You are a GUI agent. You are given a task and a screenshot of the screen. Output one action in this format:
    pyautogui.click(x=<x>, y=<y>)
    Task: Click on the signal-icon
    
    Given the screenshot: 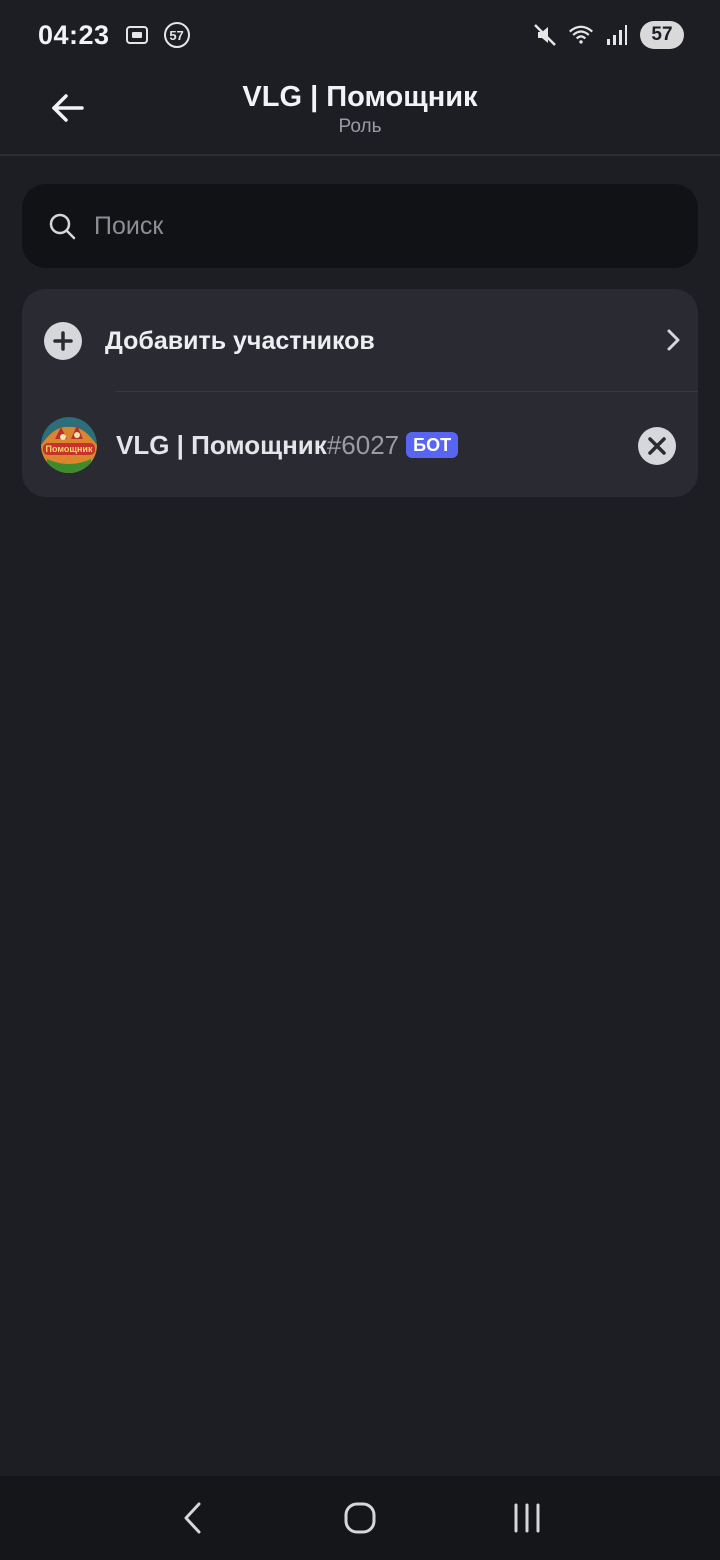 What is the action you would take?
    pyautogui.click(x=617, y=35)
    